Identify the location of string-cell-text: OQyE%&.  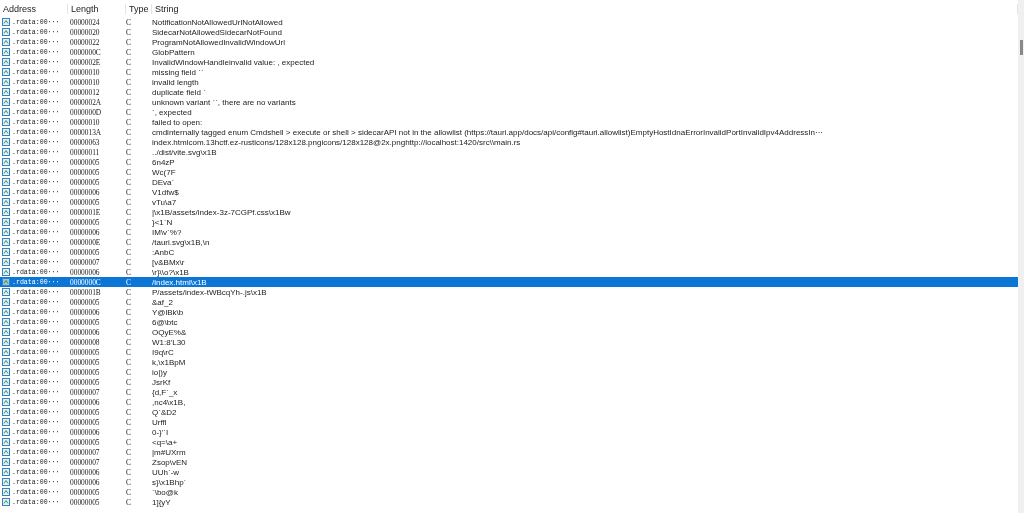
(170, 332).